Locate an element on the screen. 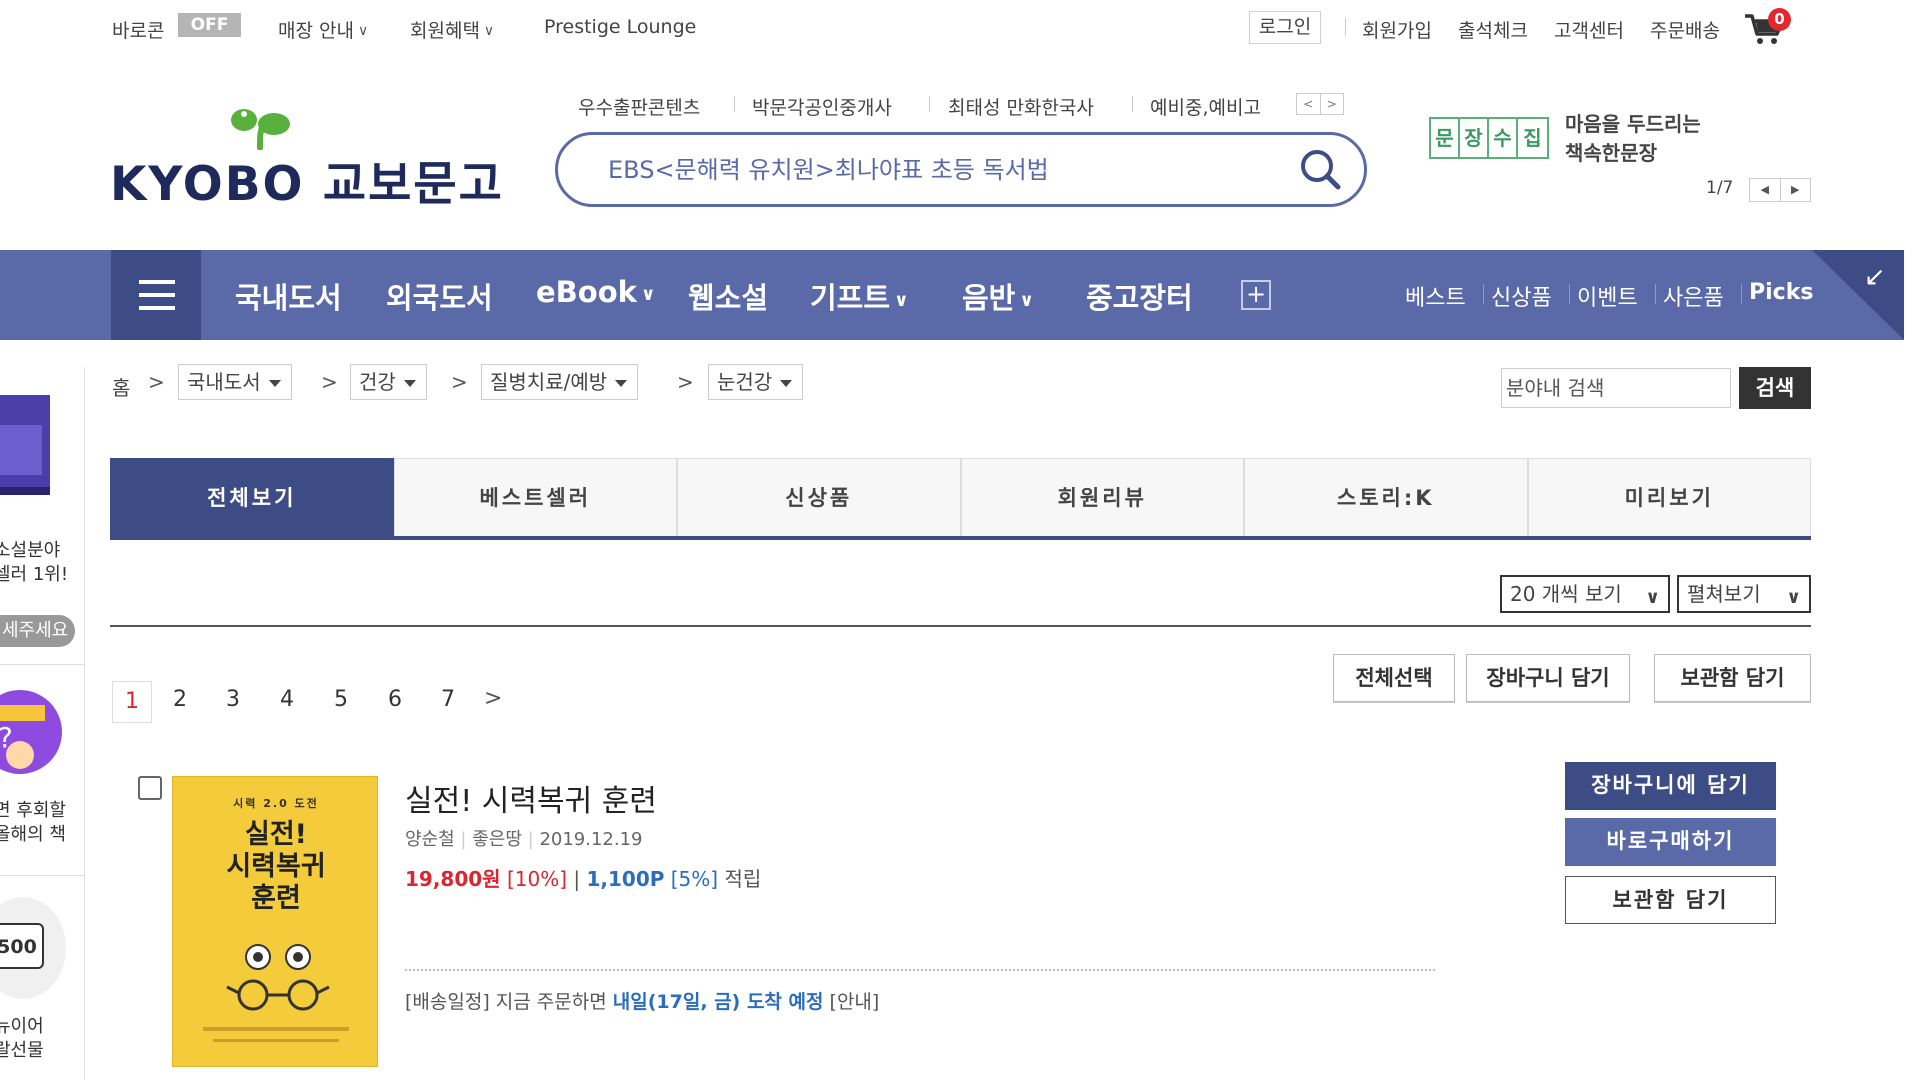 This screenshot has height=1080, width=1920. shipping-prefix: [배송일정] 지금 주문하면 is located at coordinates (506, 1002).